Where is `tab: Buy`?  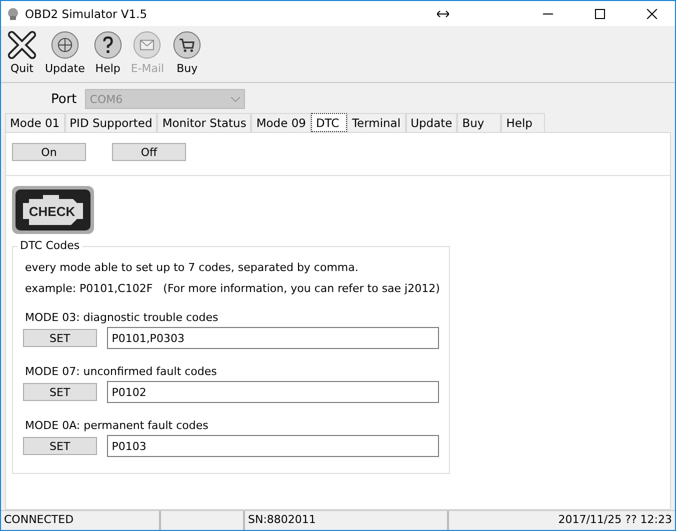 tab: Buy is located at coordinates (479, 122).